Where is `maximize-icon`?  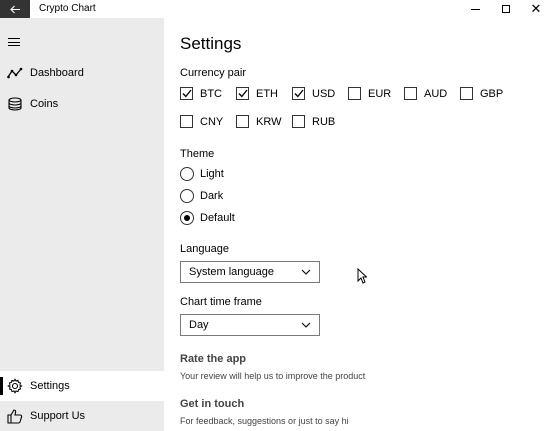
maximize-icon is located at coordinates (506, 9).